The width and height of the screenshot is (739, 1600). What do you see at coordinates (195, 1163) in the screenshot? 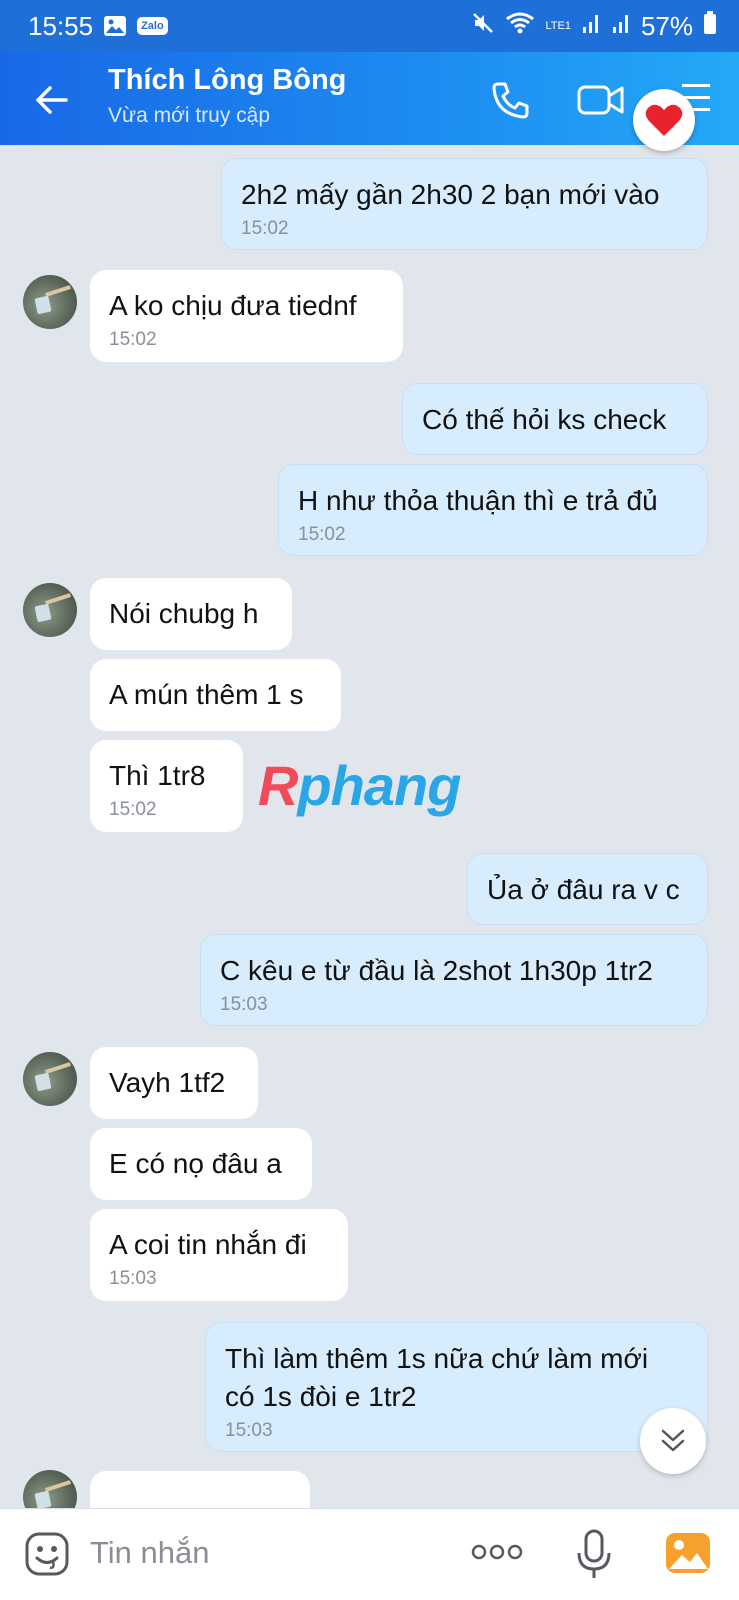
I see `message-text: E có nọ đâu a` at bounding box center [195, 1163].